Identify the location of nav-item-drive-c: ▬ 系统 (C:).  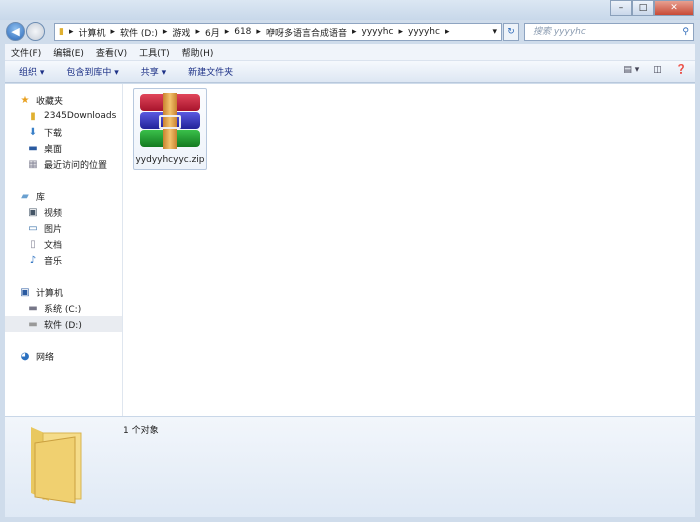
(63, 308).